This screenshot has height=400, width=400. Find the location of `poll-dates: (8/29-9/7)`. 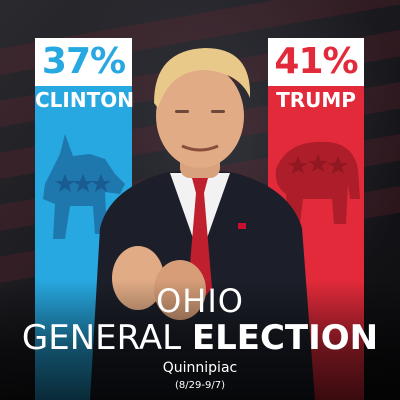

poll-dates: (8/29-9/7) is located at coordinates (200, 385).